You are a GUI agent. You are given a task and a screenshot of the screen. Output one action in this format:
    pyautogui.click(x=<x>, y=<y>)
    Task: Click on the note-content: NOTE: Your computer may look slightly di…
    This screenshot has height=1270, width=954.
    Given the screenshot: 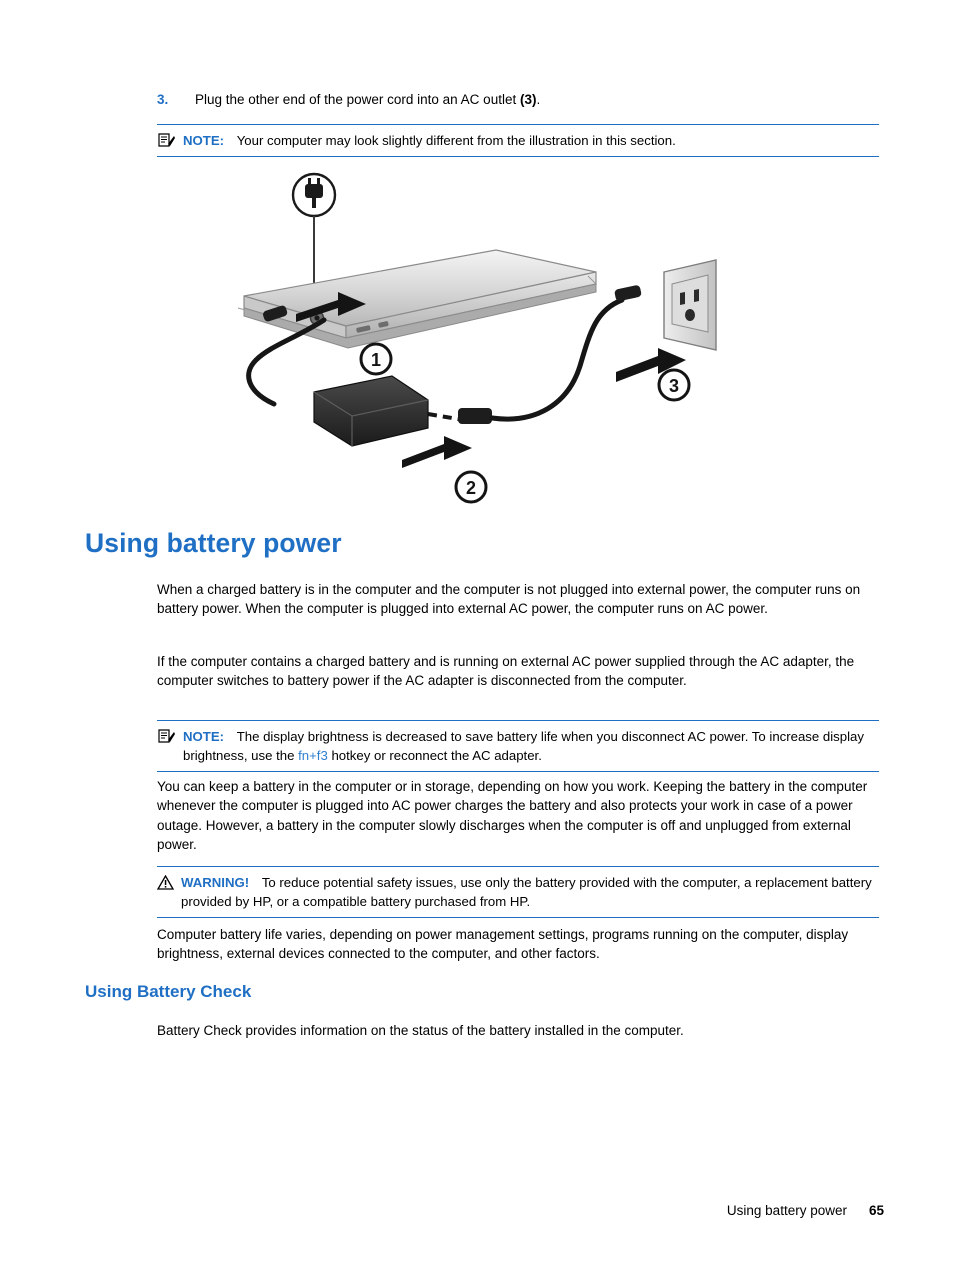 What is the action you would take?
    pyautogui.click(x=518, y=140)
    